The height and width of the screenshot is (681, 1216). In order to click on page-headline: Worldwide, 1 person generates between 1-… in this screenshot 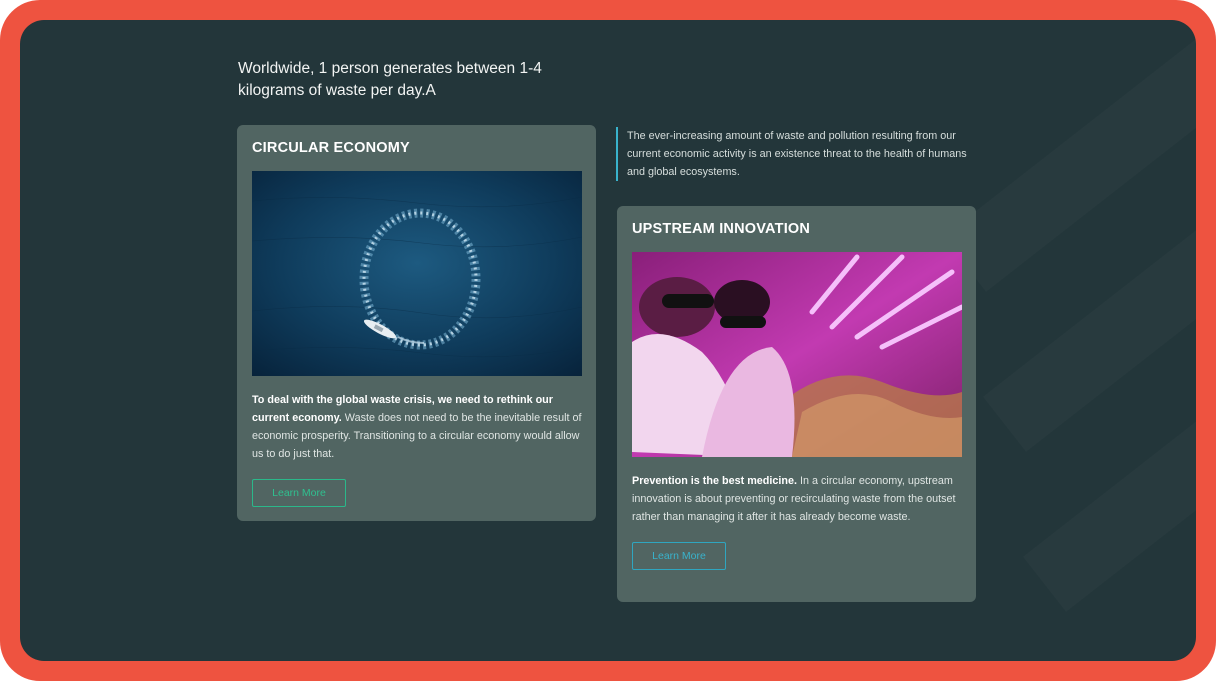, I will do `click(390, 79)`.